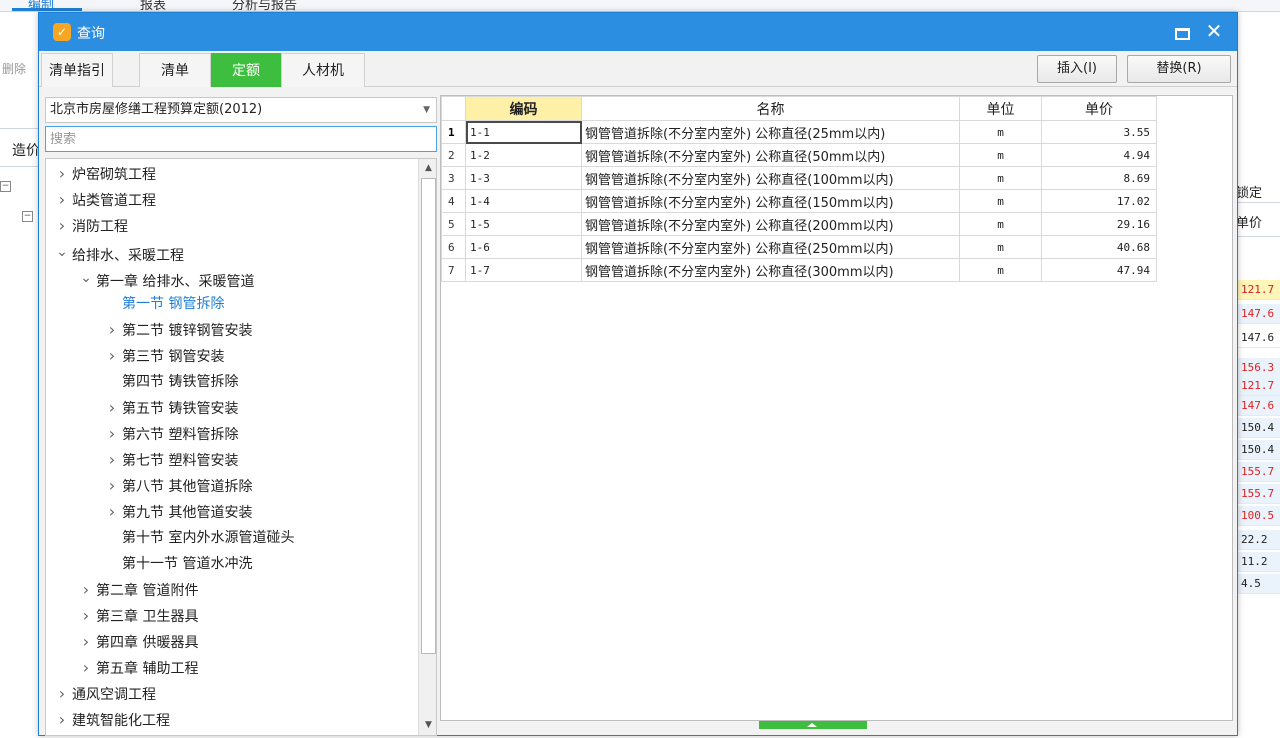  Describe the element at coordinates (523, 155) in the screenshot. I see `code-cell: 1-2` at that location.